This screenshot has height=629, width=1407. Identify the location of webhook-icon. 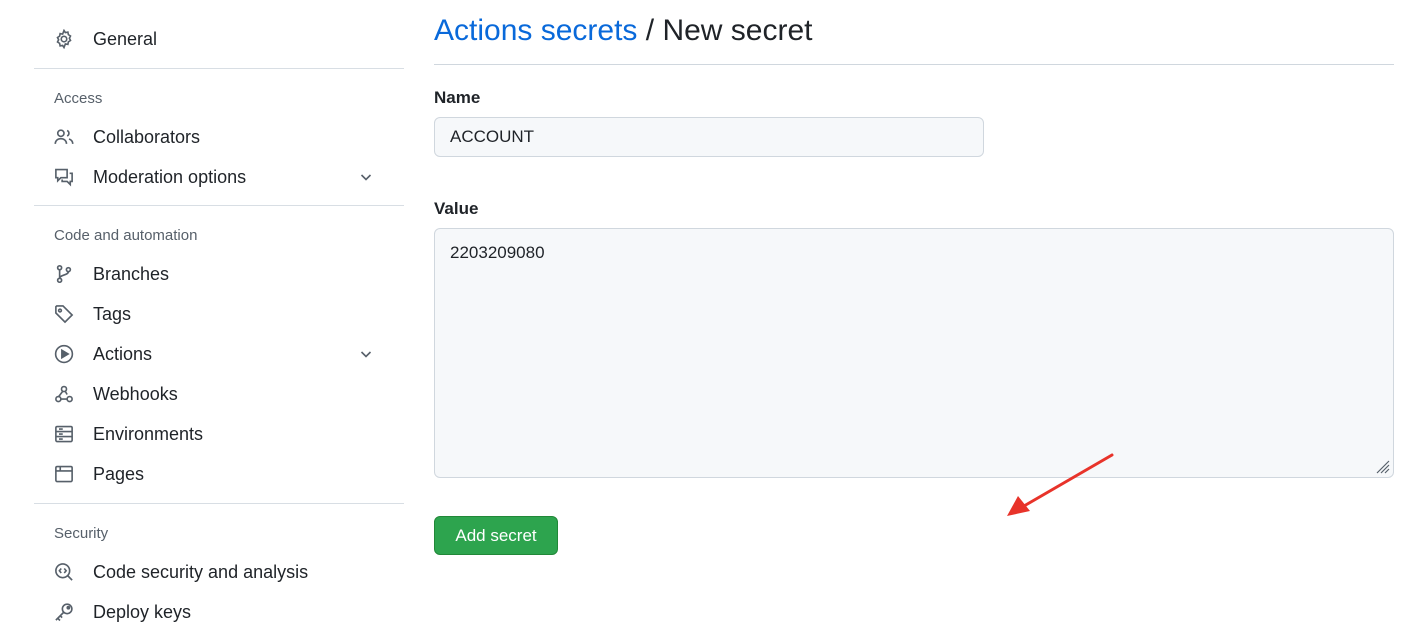
(64, 394).